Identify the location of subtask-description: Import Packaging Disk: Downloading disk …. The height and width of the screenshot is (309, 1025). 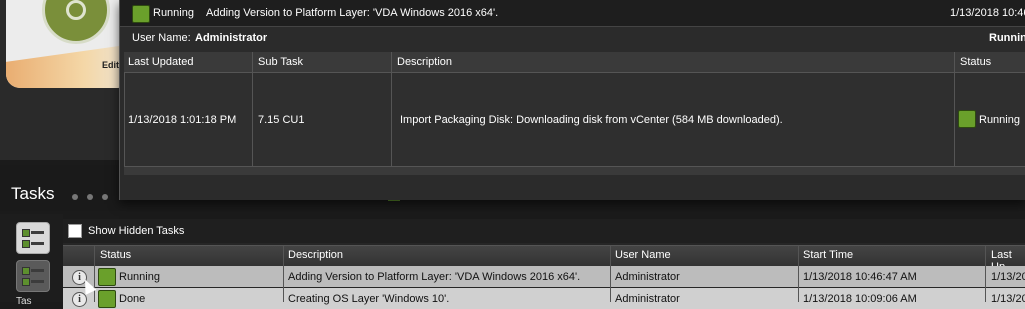
(591, 120).